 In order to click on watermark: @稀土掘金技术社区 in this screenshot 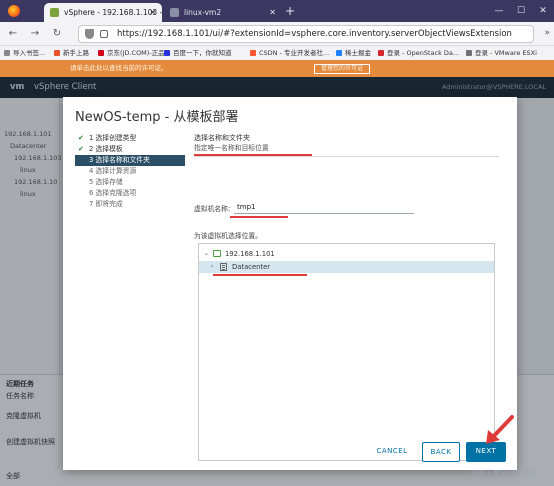, I will do `click(504, 473)`.